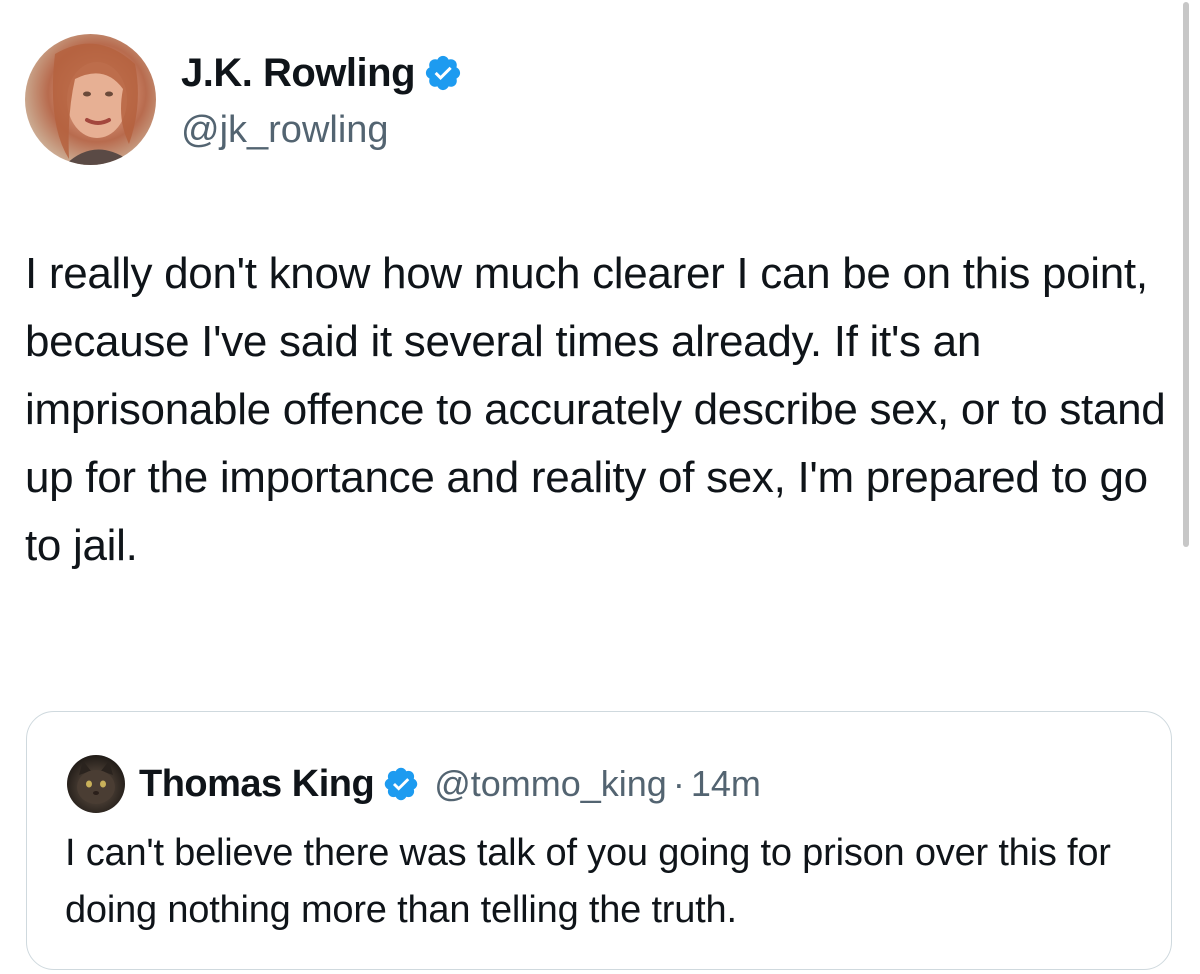  I want to click on author-handle: @jk_rowling, so click(285, 130).